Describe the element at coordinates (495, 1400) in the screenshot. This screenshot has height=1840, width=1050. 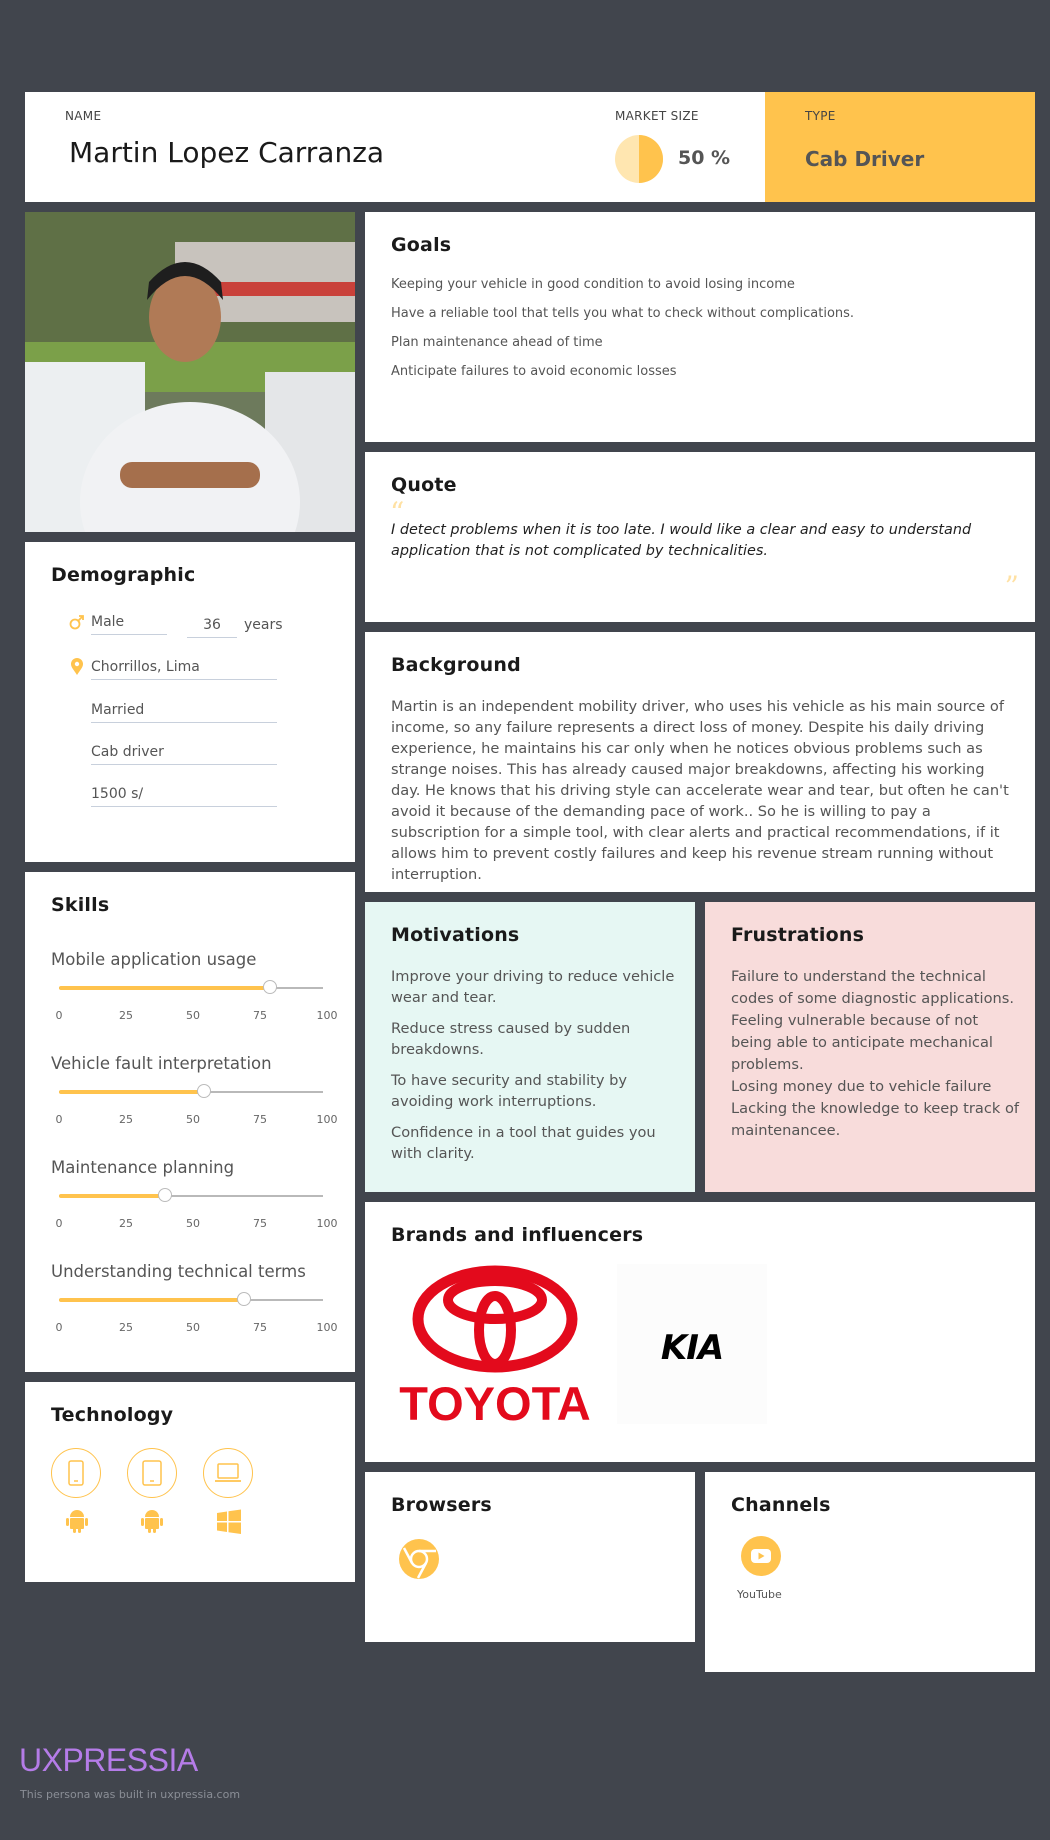
I see `toyota-wordmark: TOYOTA` at that location.